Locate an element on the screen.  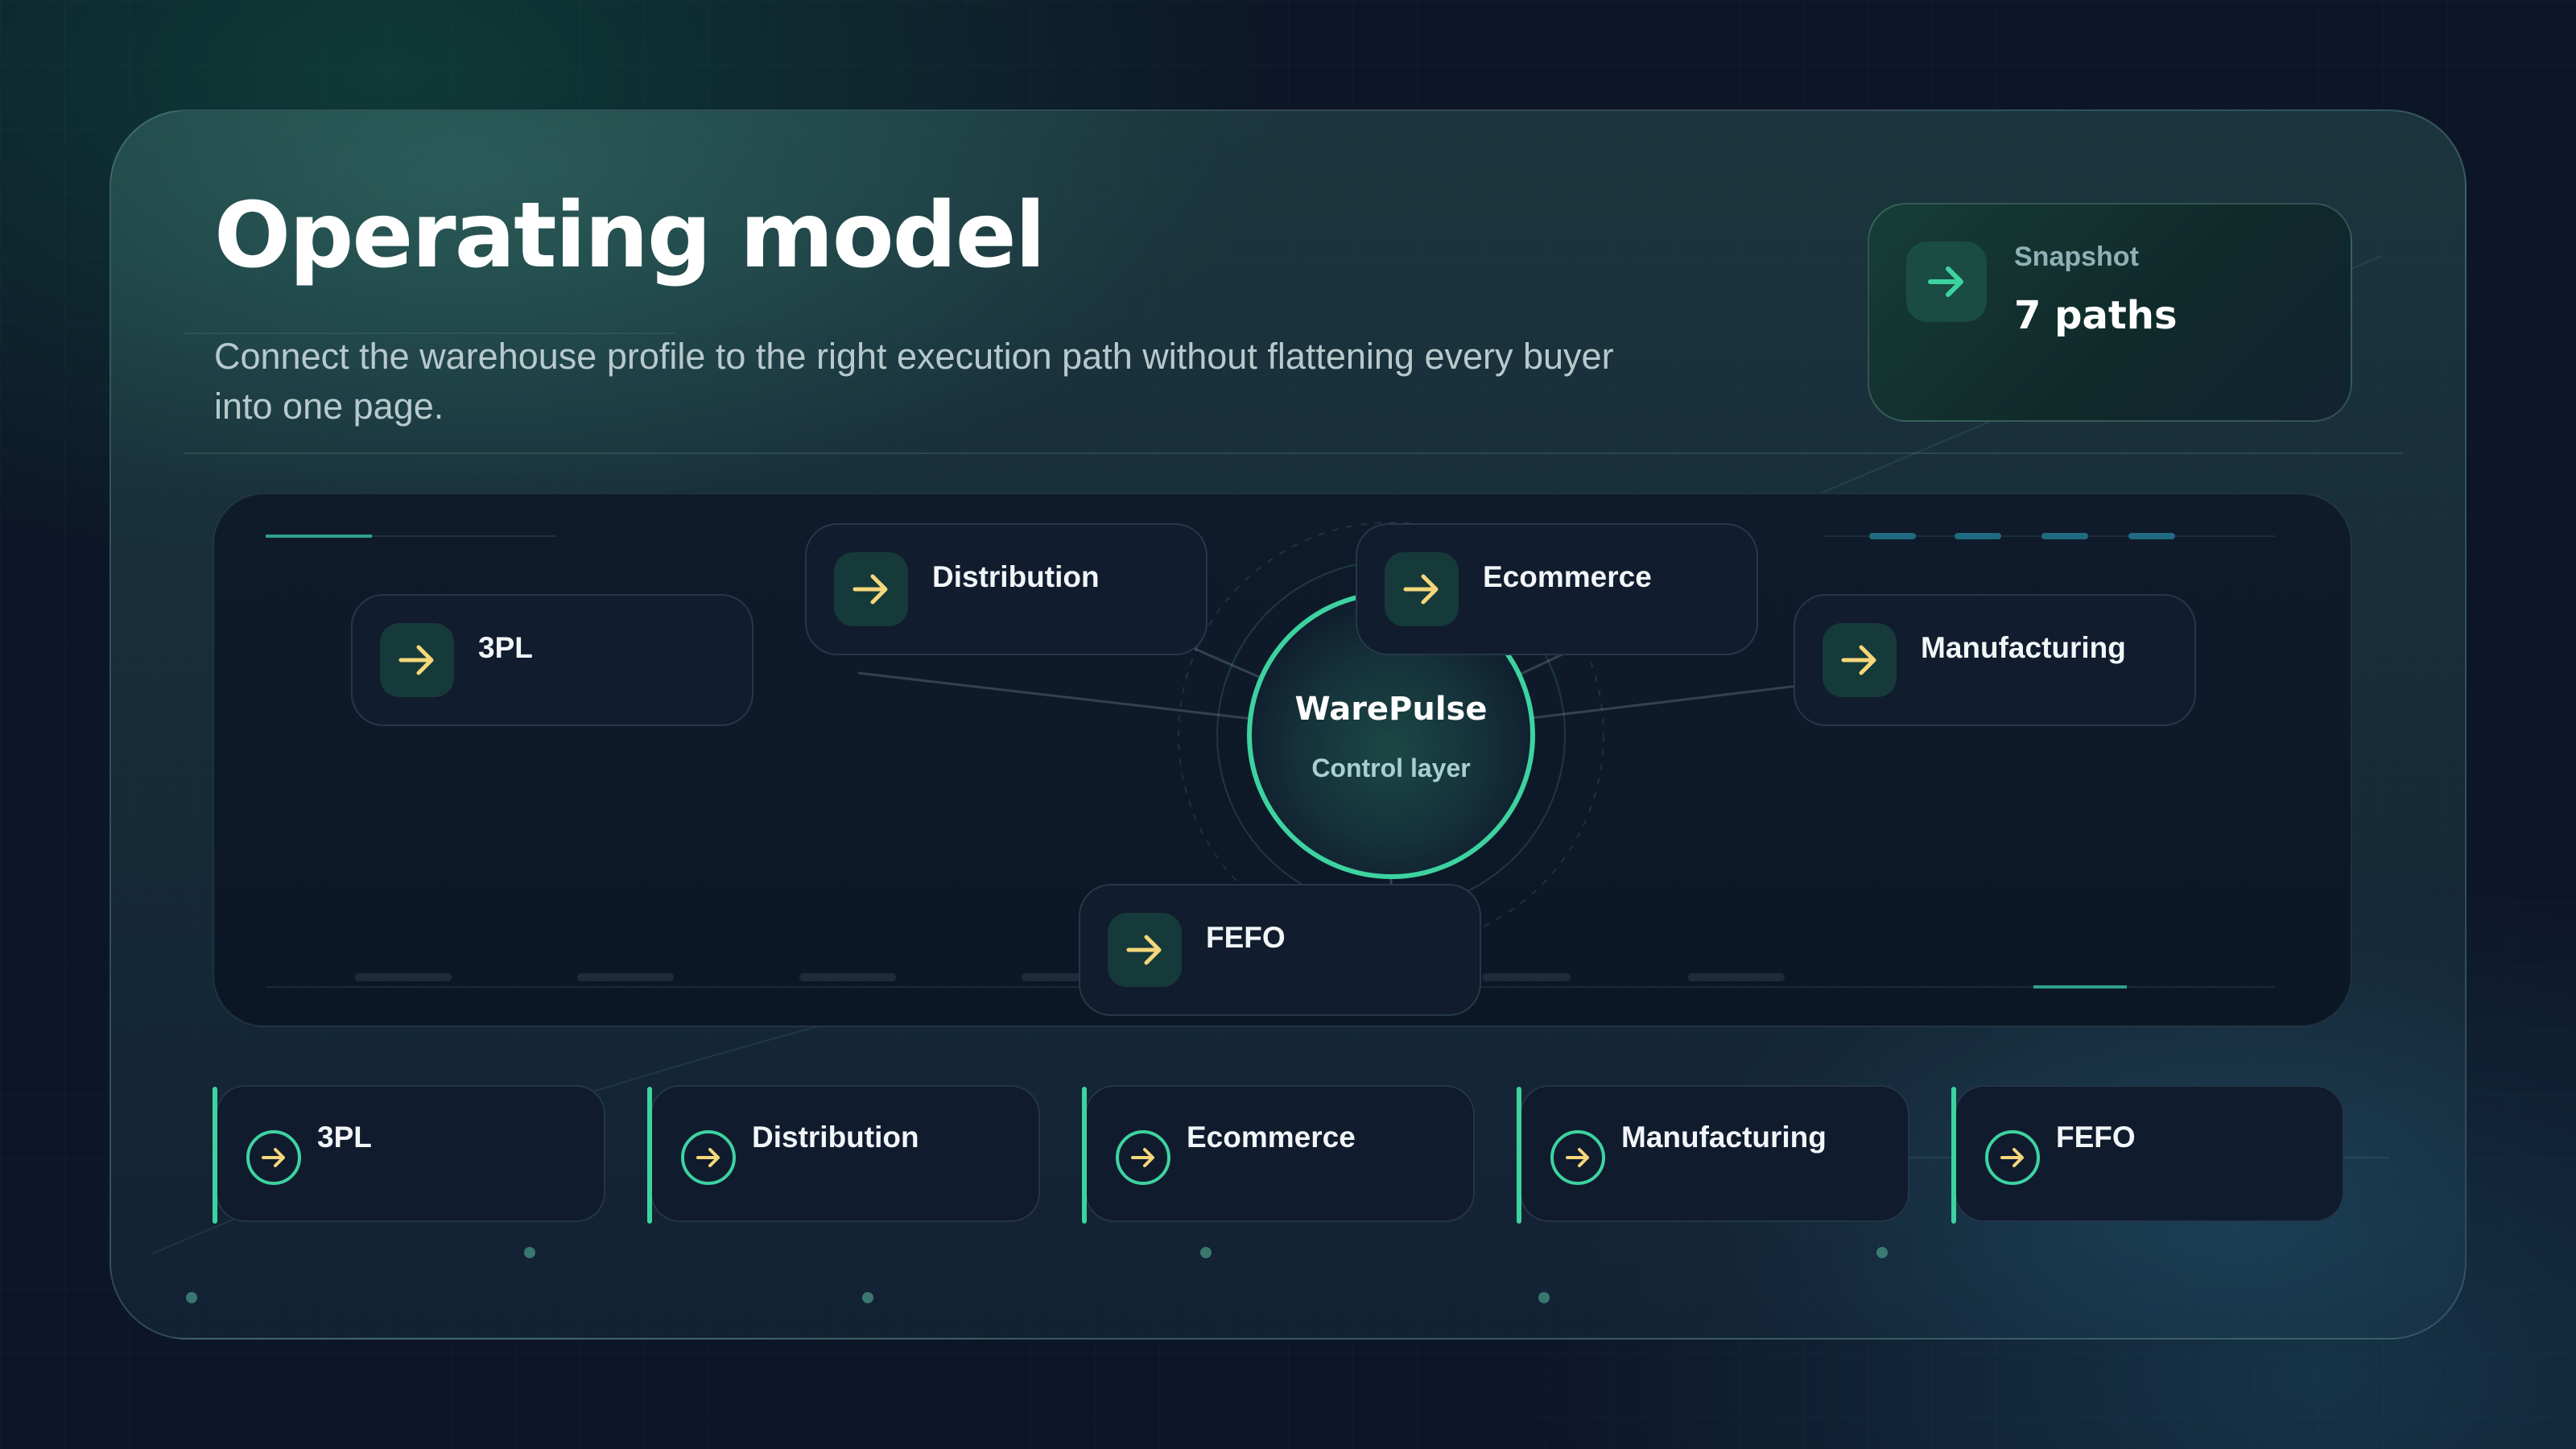
tile-distribution: Distribution is located at coordinates (844, 1154).